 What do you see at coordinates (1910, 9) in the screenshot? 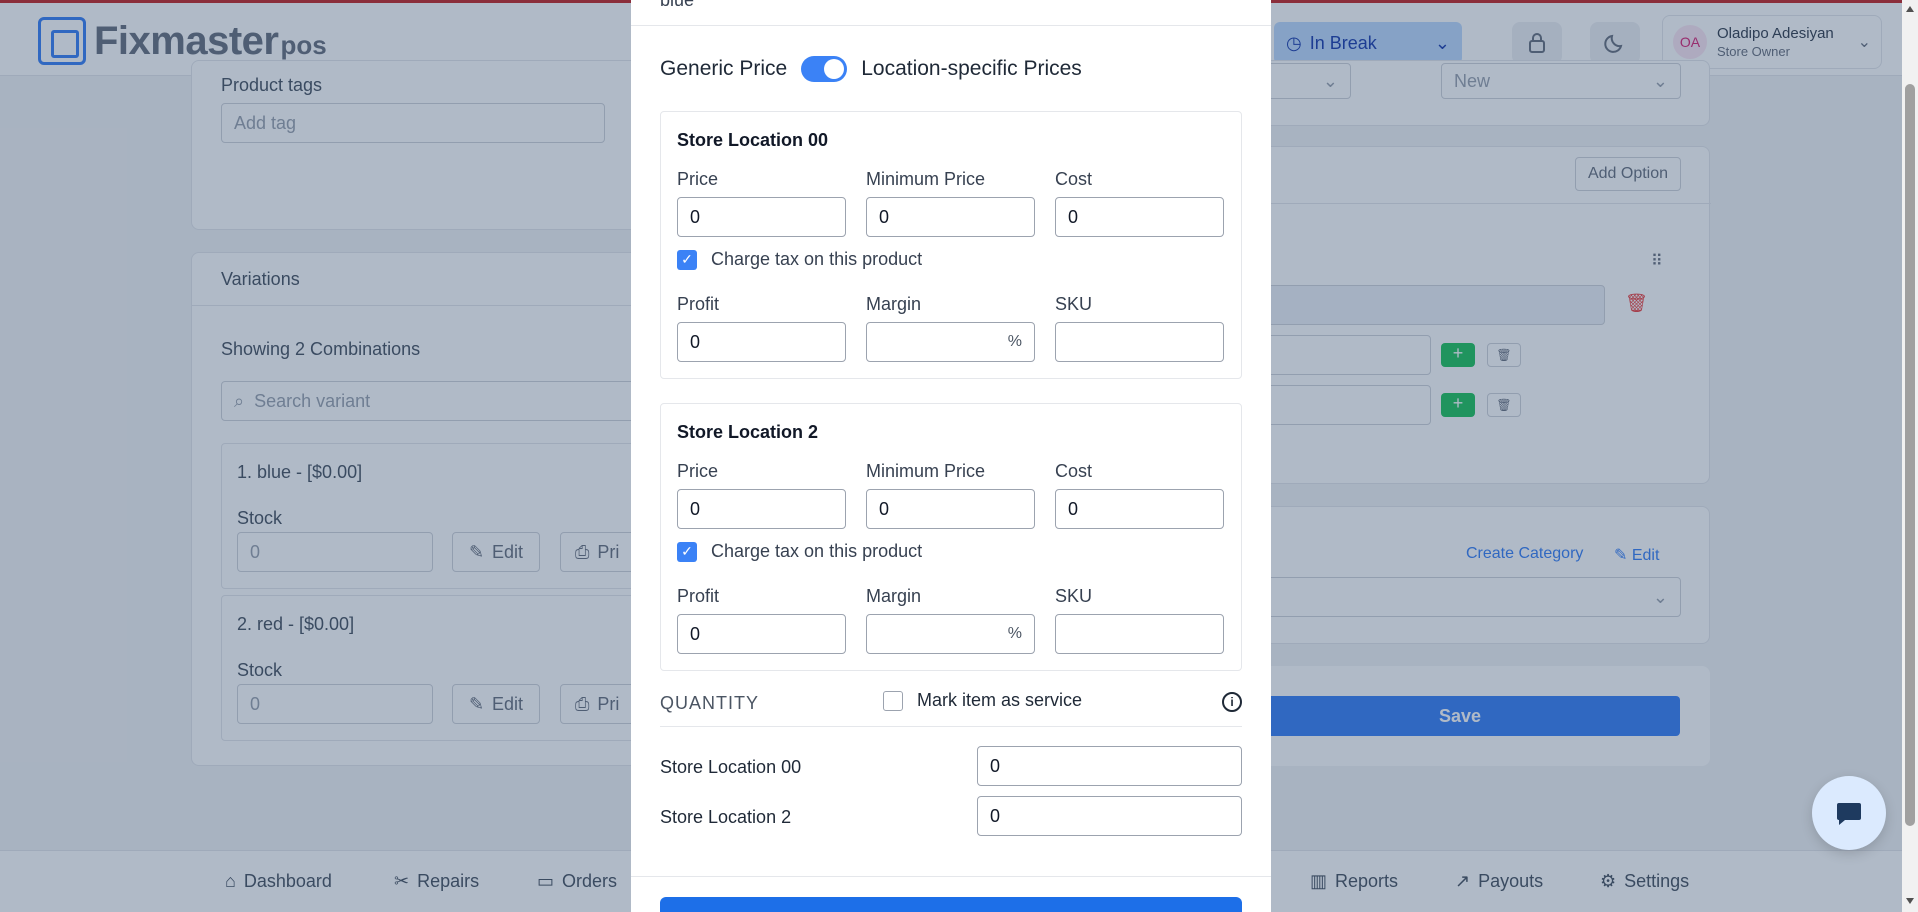
I see `scroll-up-icon` at bounding box center [1910, 9].